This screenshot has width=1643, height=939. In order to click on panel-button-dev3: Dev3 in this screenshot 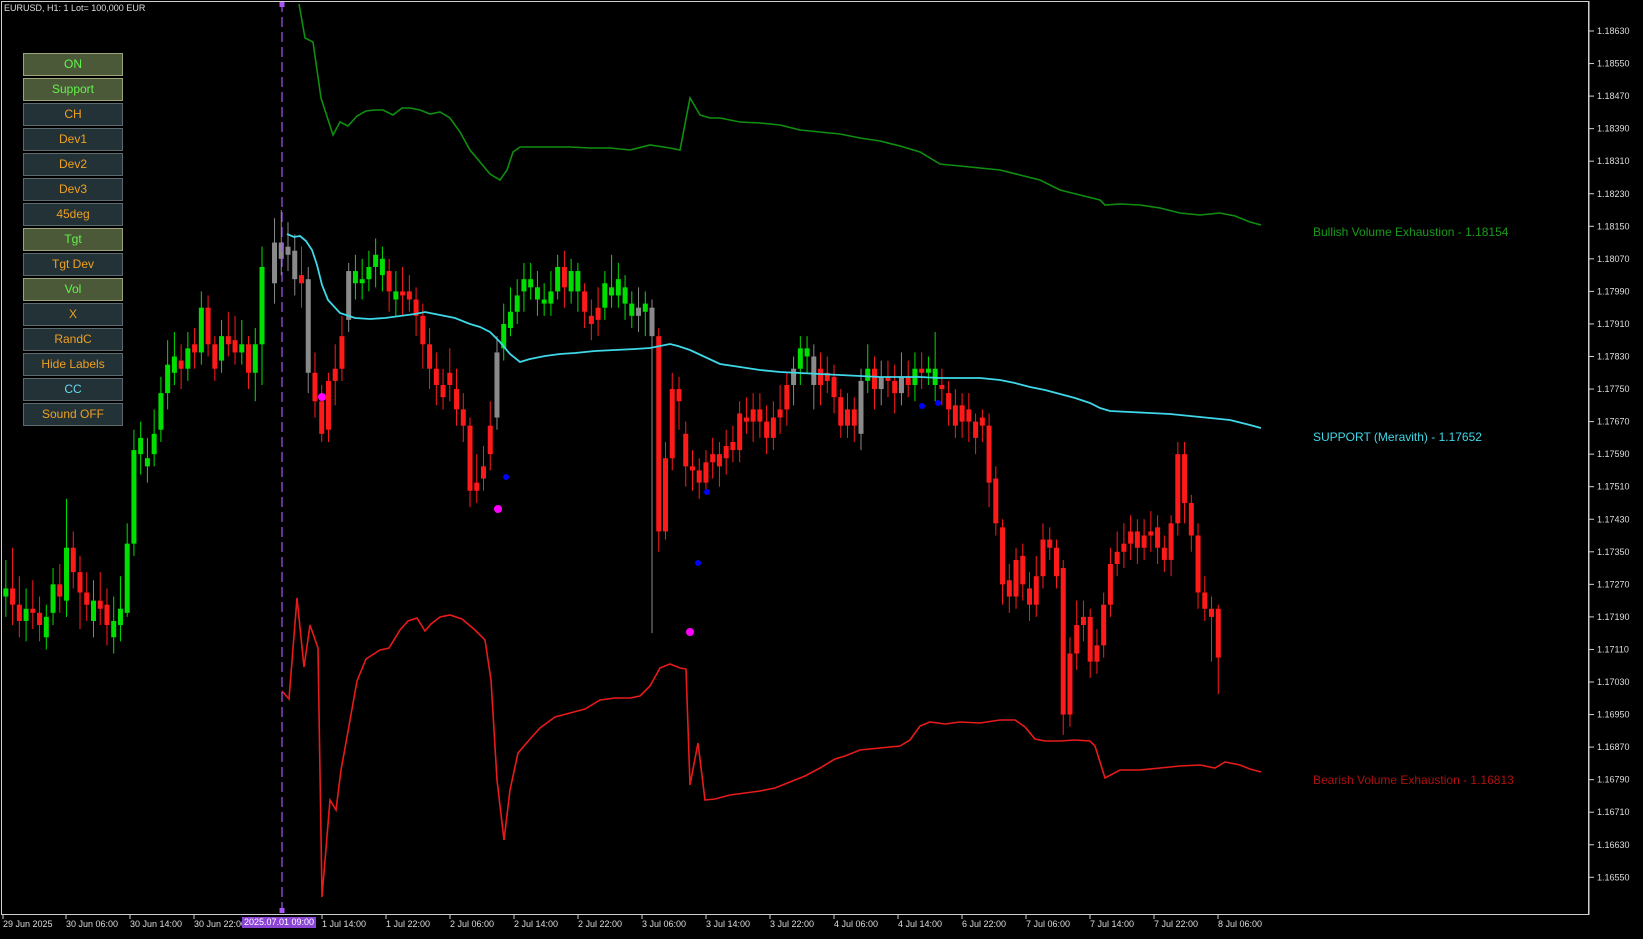, I will do `click(73, 189)`.